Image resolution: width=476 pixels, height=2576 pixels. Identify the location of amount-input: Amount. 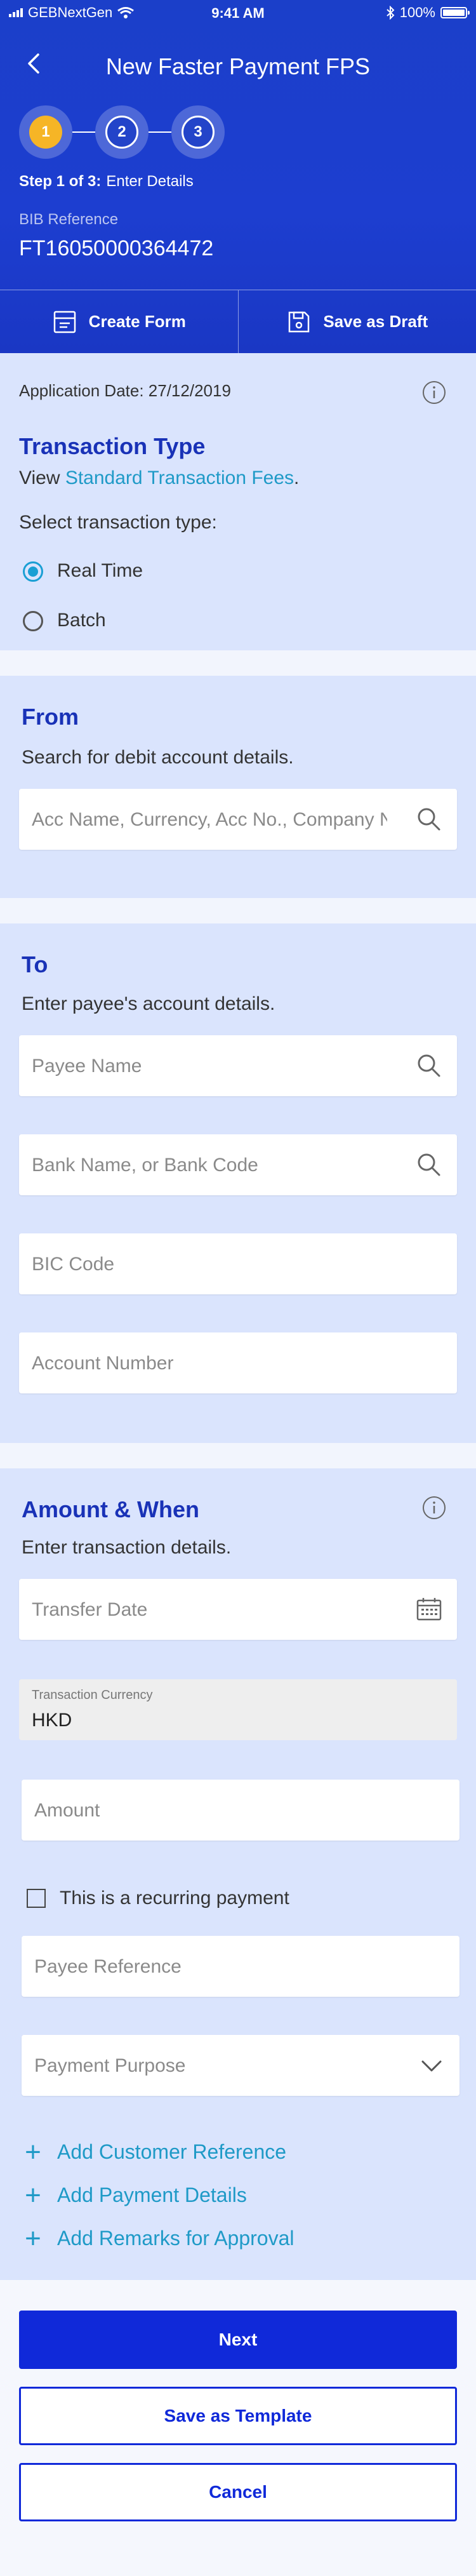
(240, 1810).